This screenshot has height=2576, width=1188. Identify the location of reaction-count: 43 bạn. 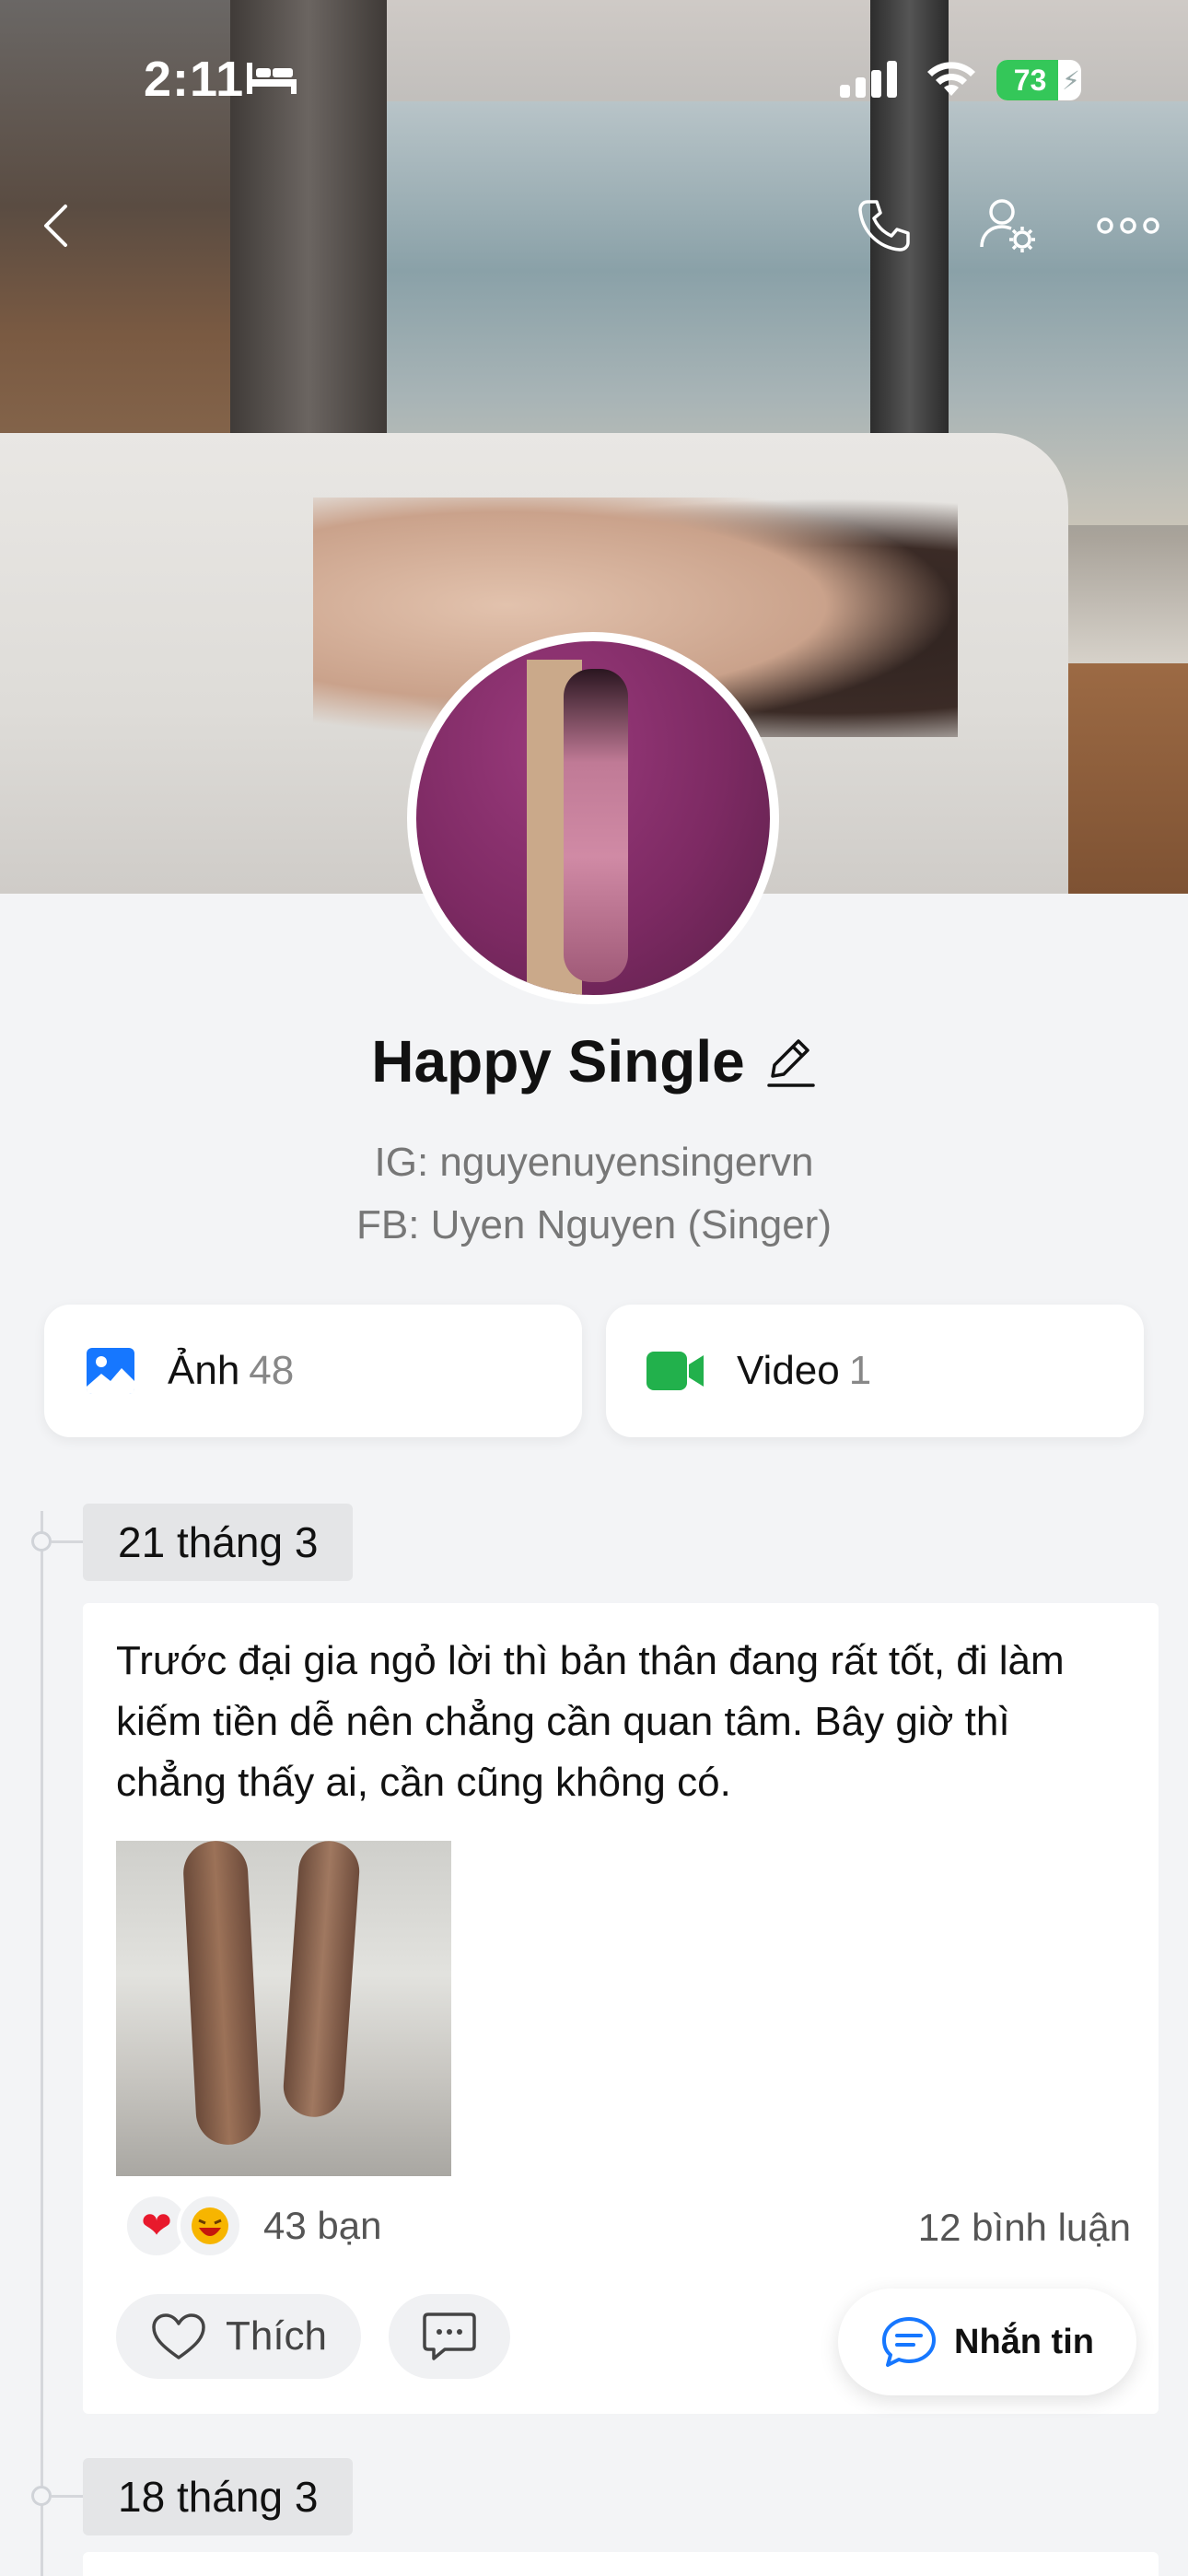
(322, 2225).